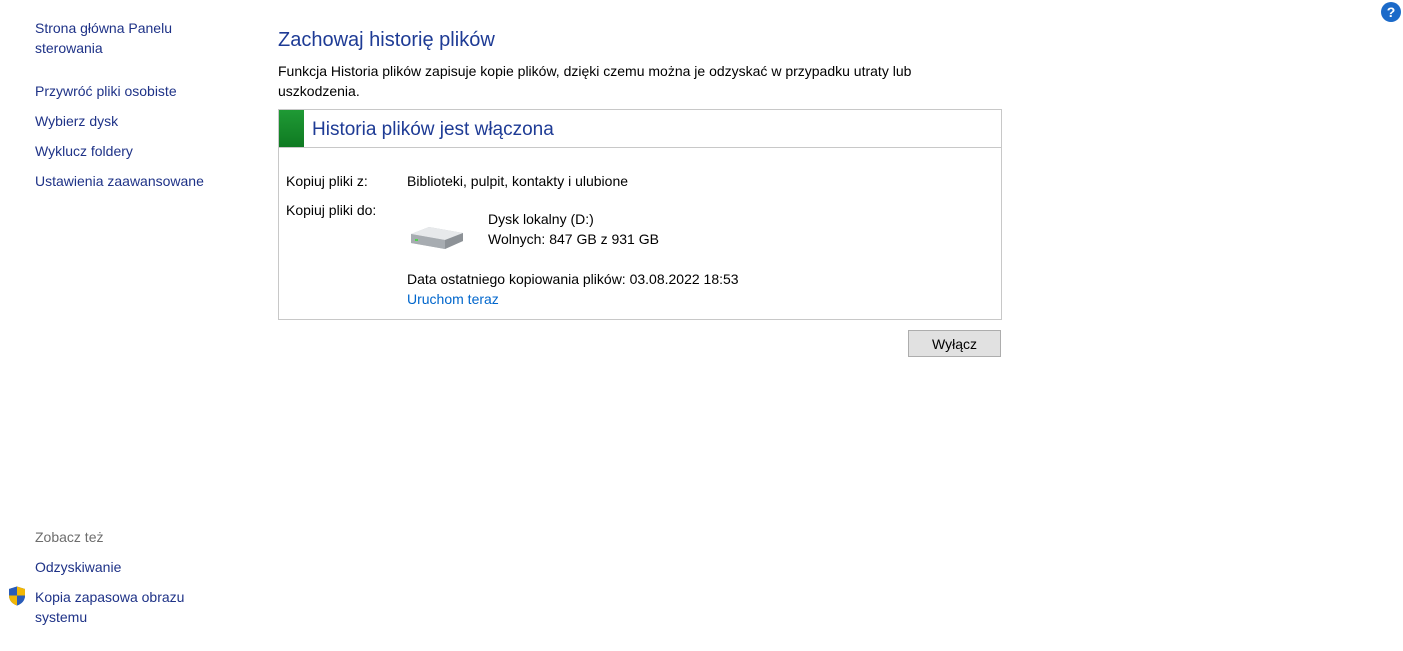 The height and width of the screenshot is (651, 1403). What do you see at coordinates (319, 91) in the screenshot?
I see `page-description-line2: uszkodzenia.` at bounding box center [319, 91].